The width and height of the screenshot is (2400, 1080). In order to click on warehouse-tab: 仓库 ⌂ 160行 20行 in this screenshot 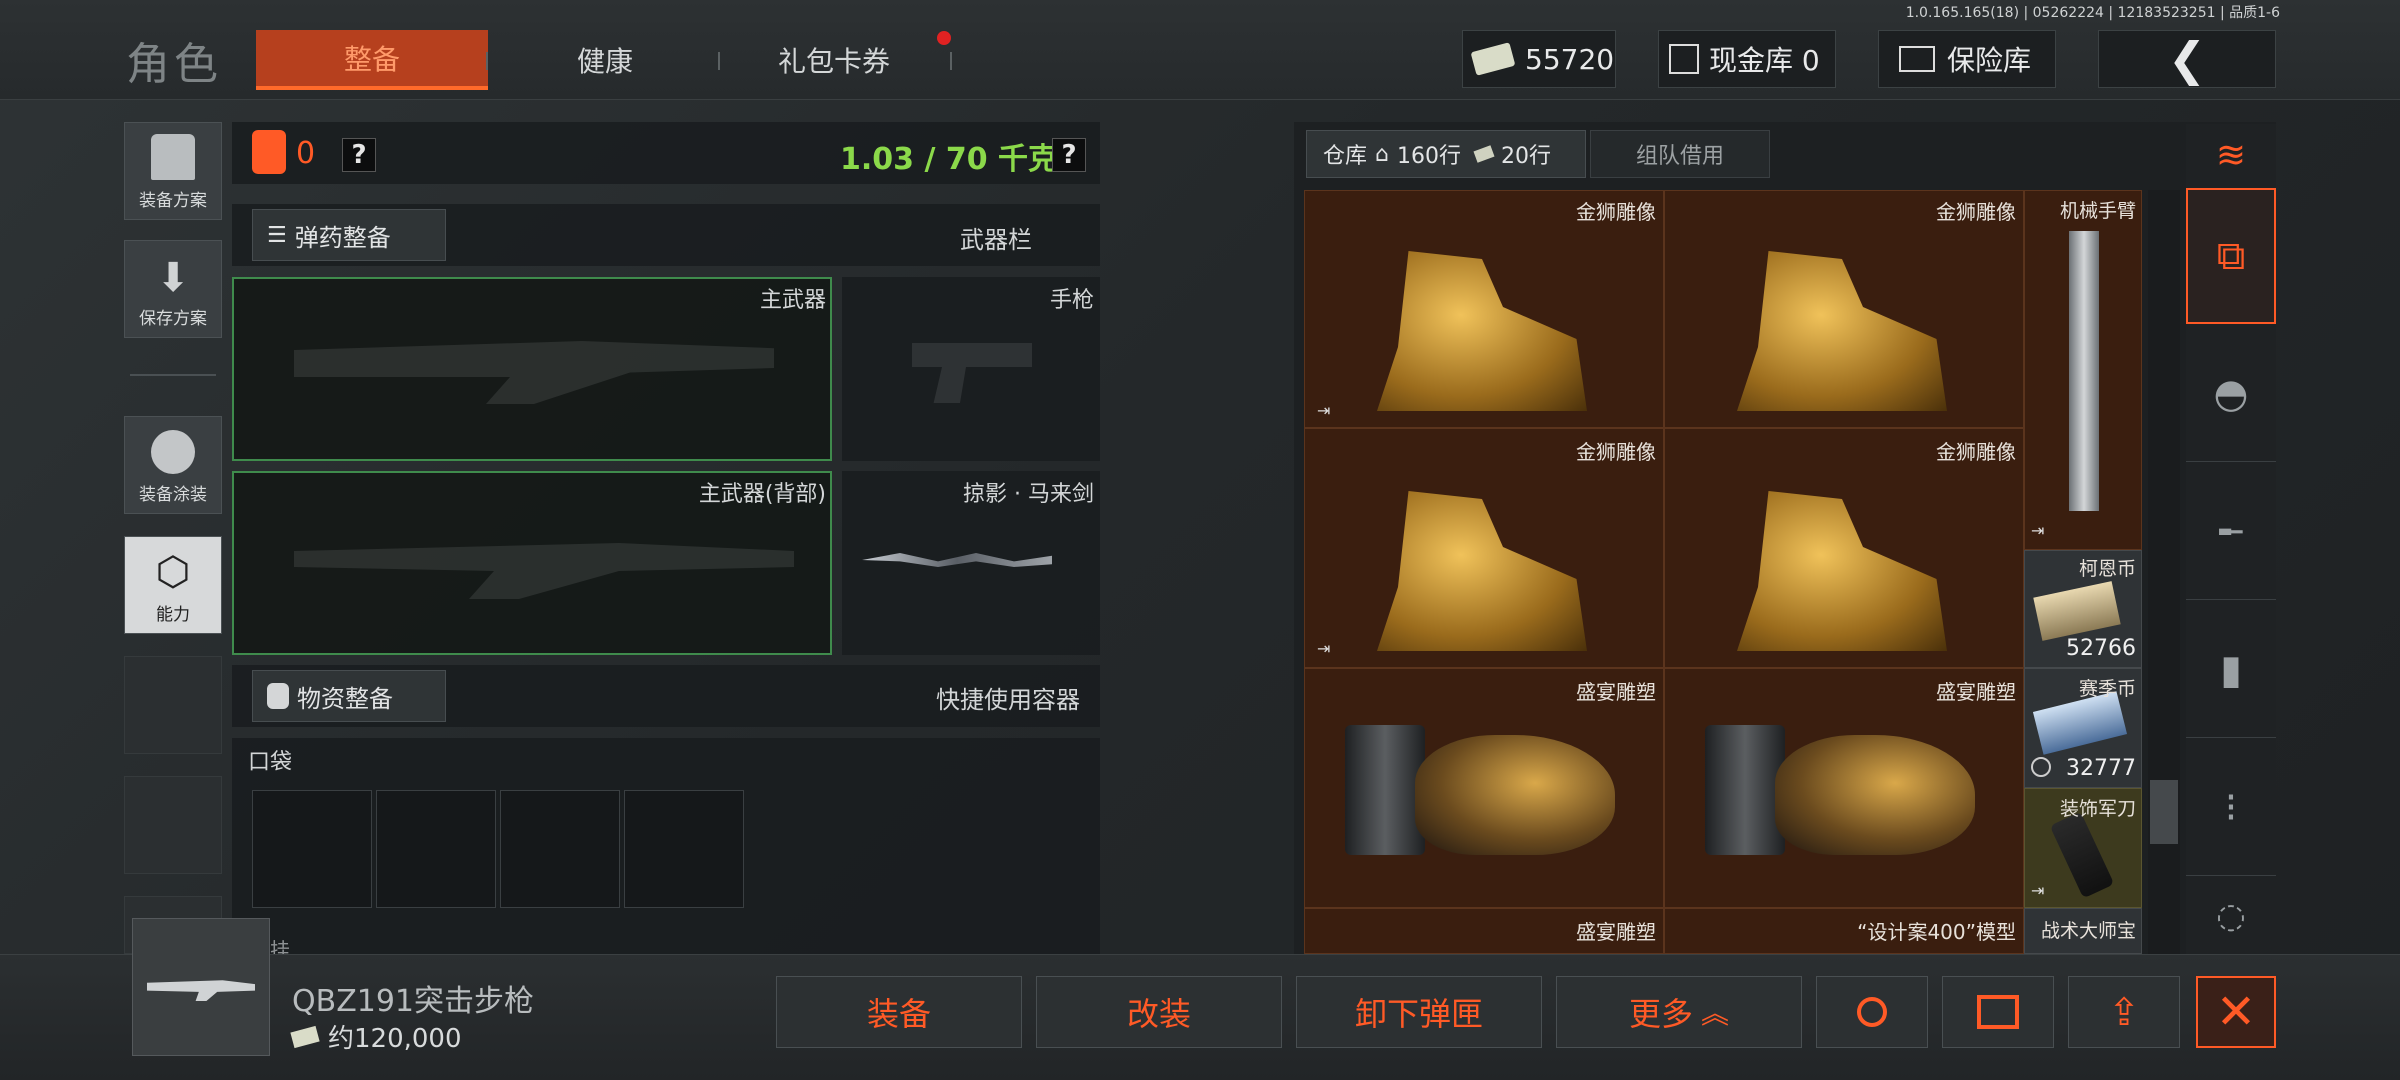, I will do `click(1446, 154)`.